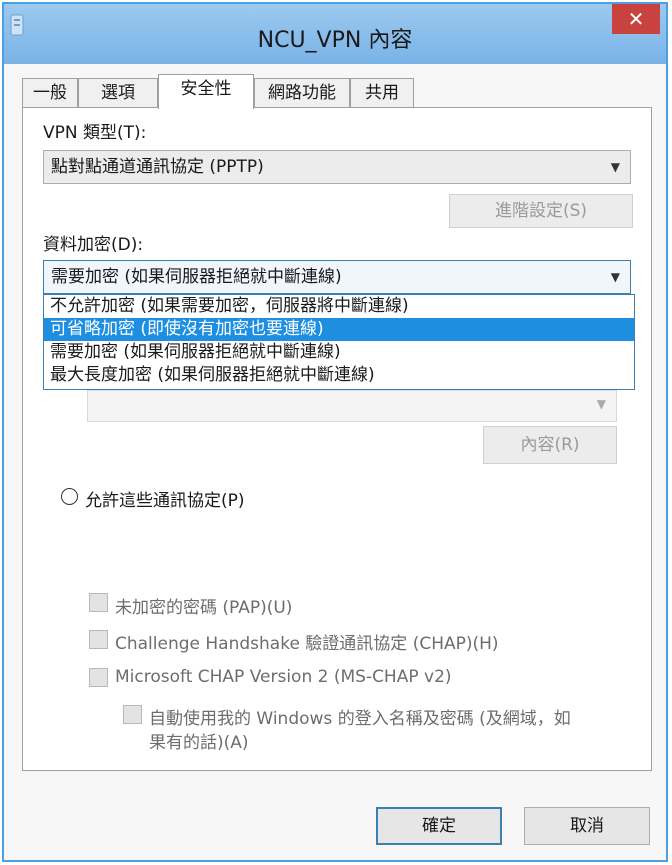 The image size is (672, 865). Describe the element at coordinates (382, 93) in the screenshot. I see `tab-sharing: 共用` at that location.